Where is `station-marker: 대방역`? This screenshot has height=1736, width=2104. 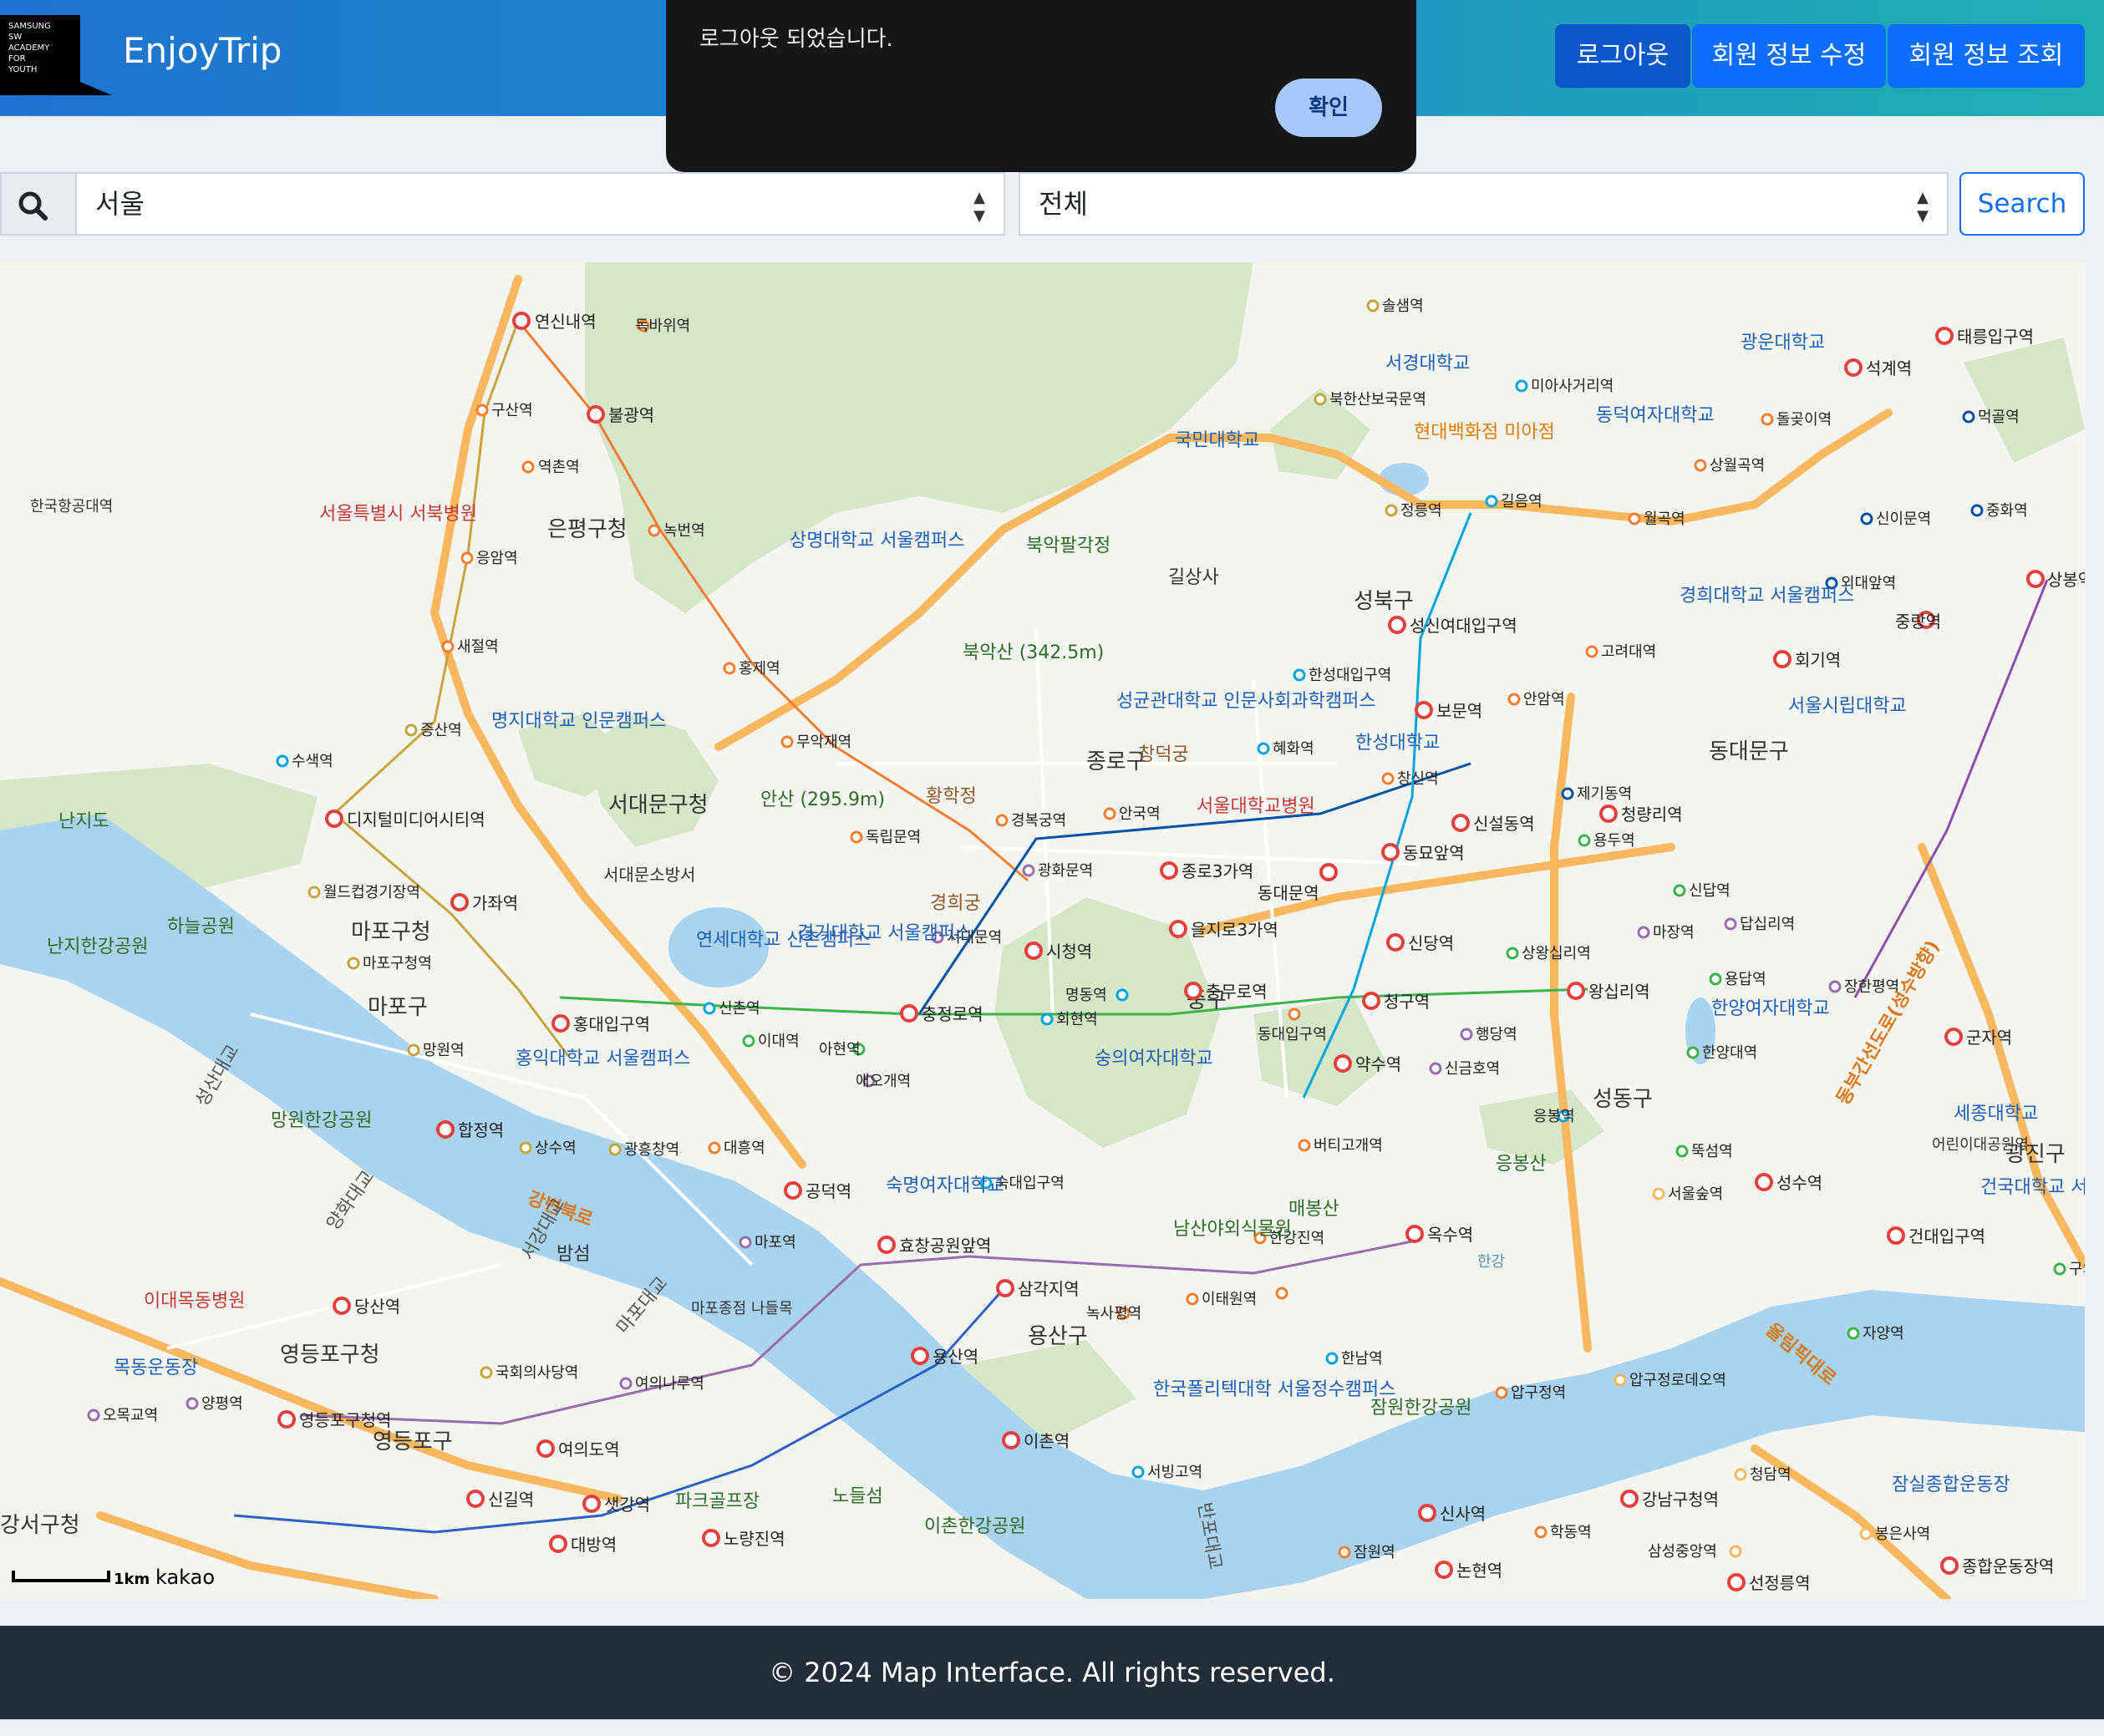 station-marker: 대방역 is located at coordinates (583, 1545).